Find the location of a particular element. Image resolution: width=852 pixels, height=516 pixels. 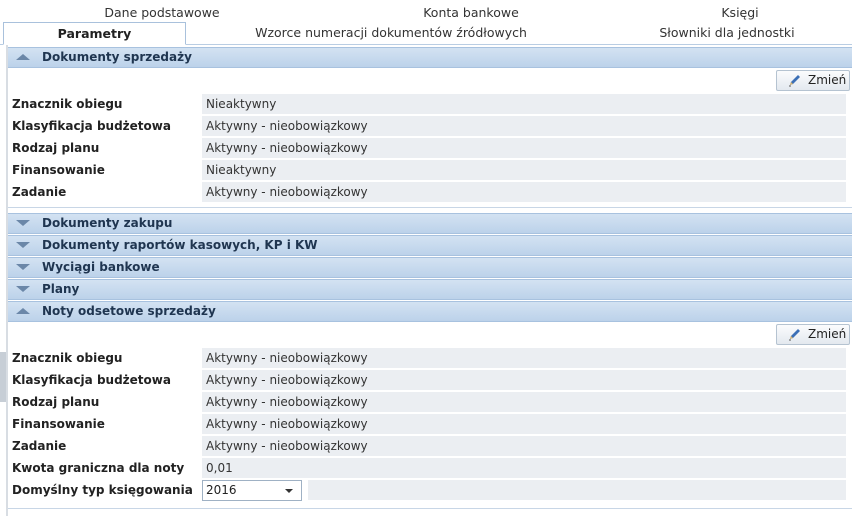

posting-type-select: 2016 is located at coordinates (252, 490).